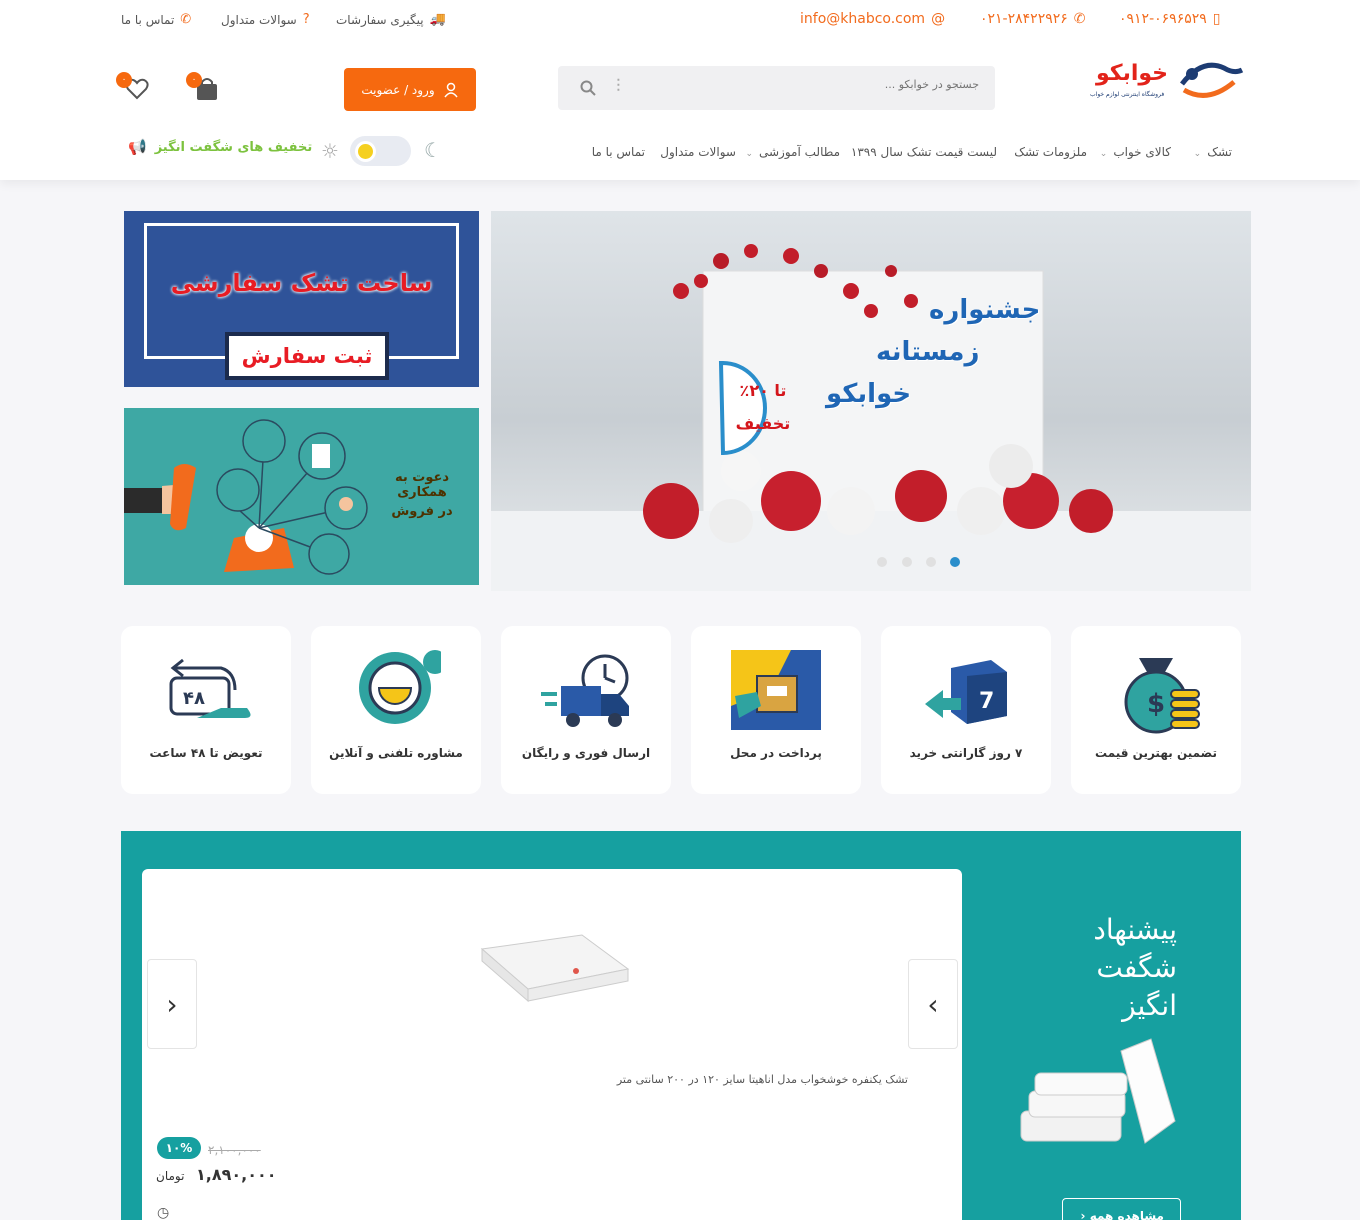 The image size is (1360, 1220). What do you see at coordinates (210, 688) in the screenshot?
I see `exchange-48-icon: ۴۸` at bounding box center [210, 688].